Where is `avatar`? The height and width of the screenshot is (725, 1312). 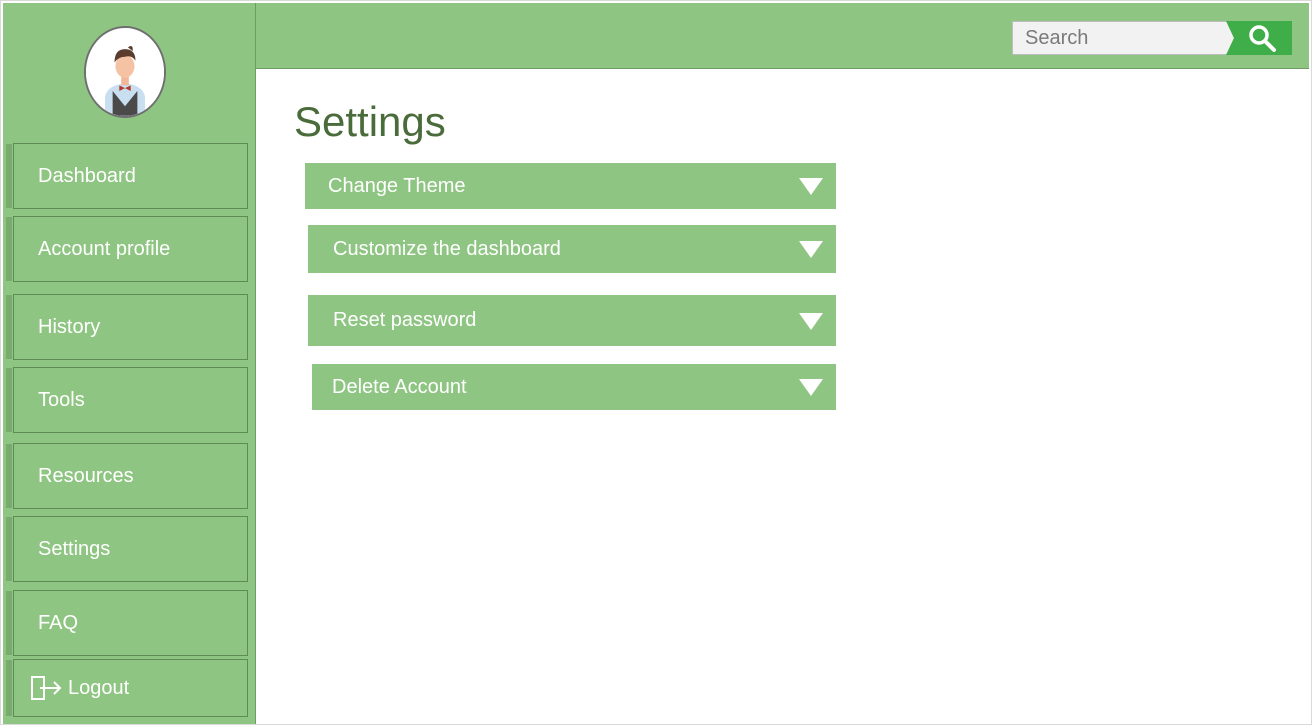 avatar is located at coordinates (125, 72).